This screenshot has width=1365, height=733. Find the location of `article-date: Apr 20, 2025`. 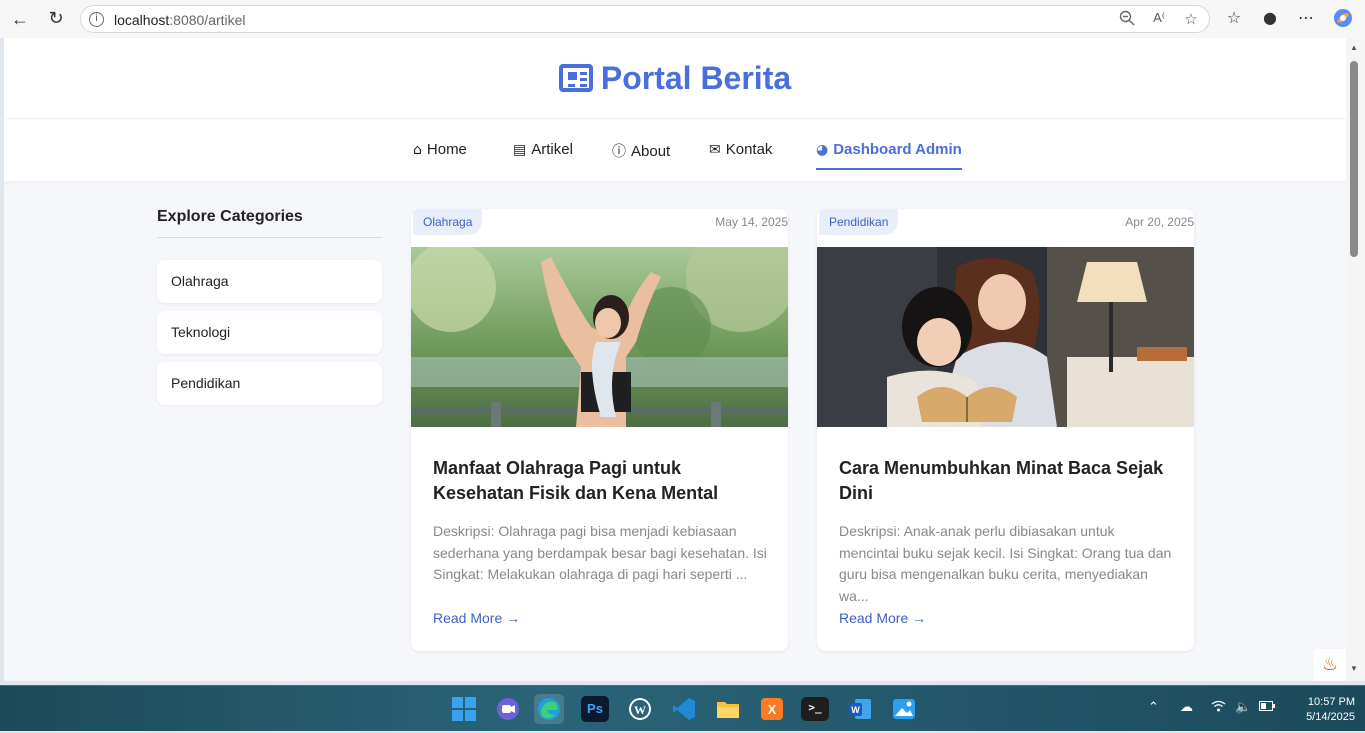

article-date: Apr 20, 2025 is located at coordinates (1159, 222).